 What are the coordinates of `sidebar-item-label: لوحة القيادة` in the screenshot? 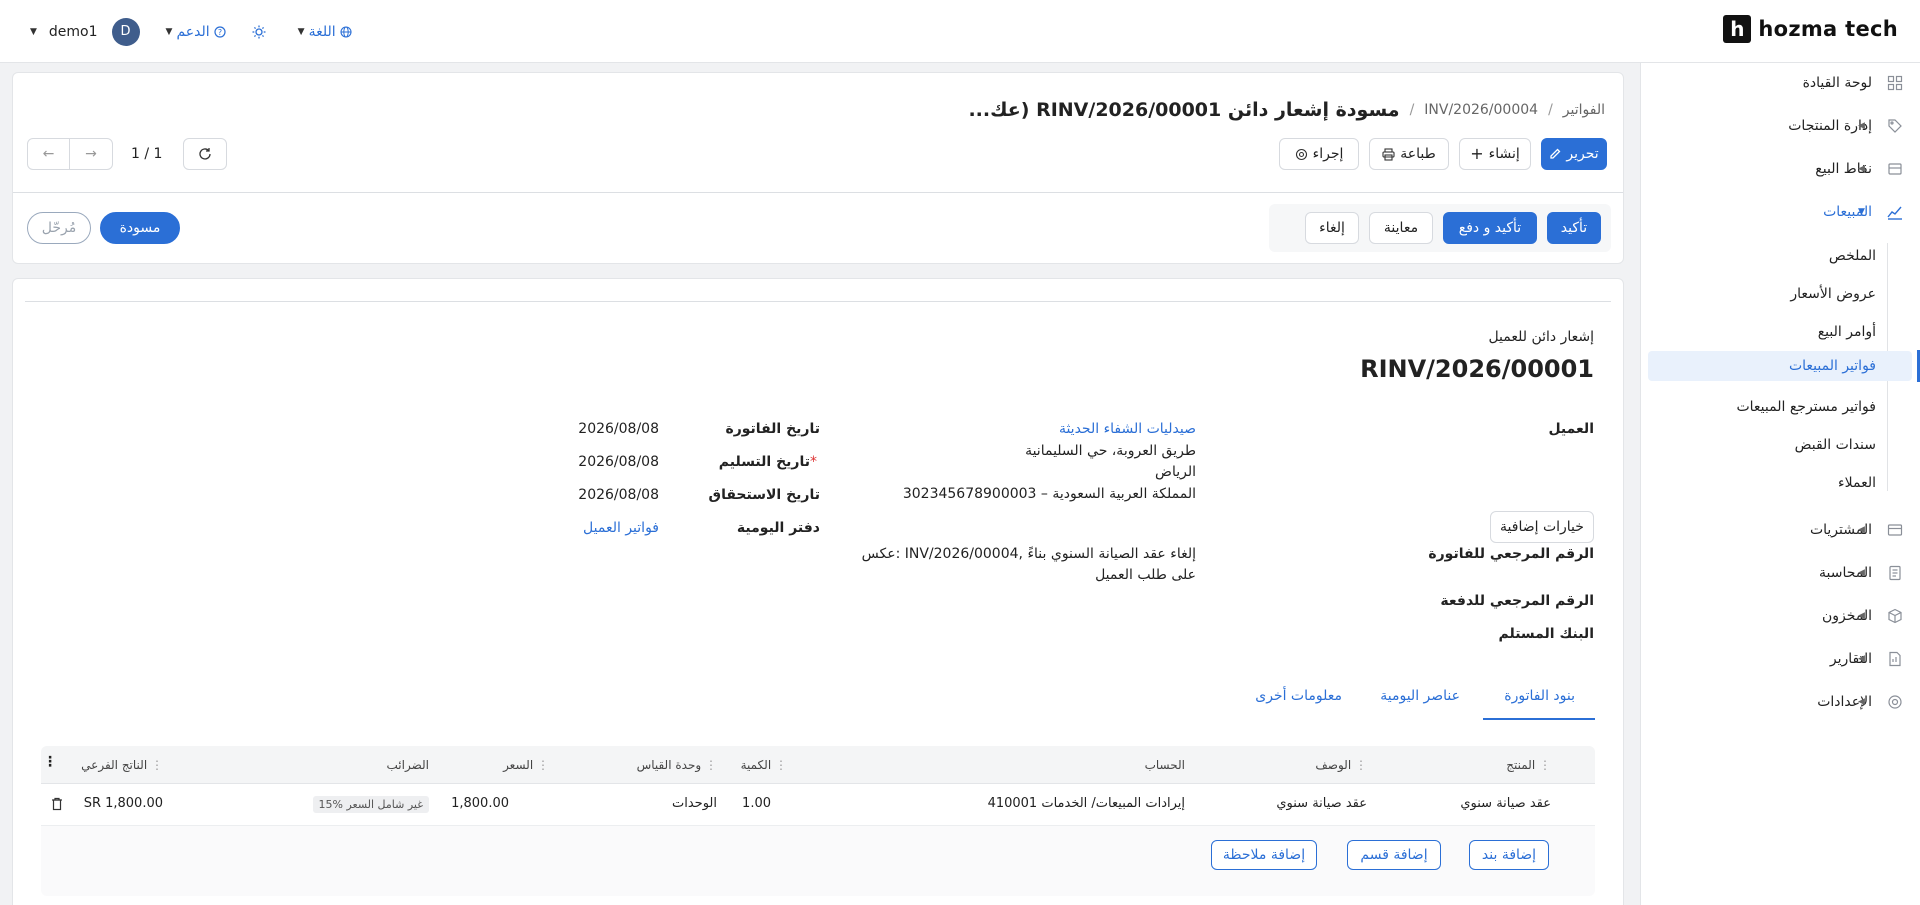 It's located at (1837, 83).